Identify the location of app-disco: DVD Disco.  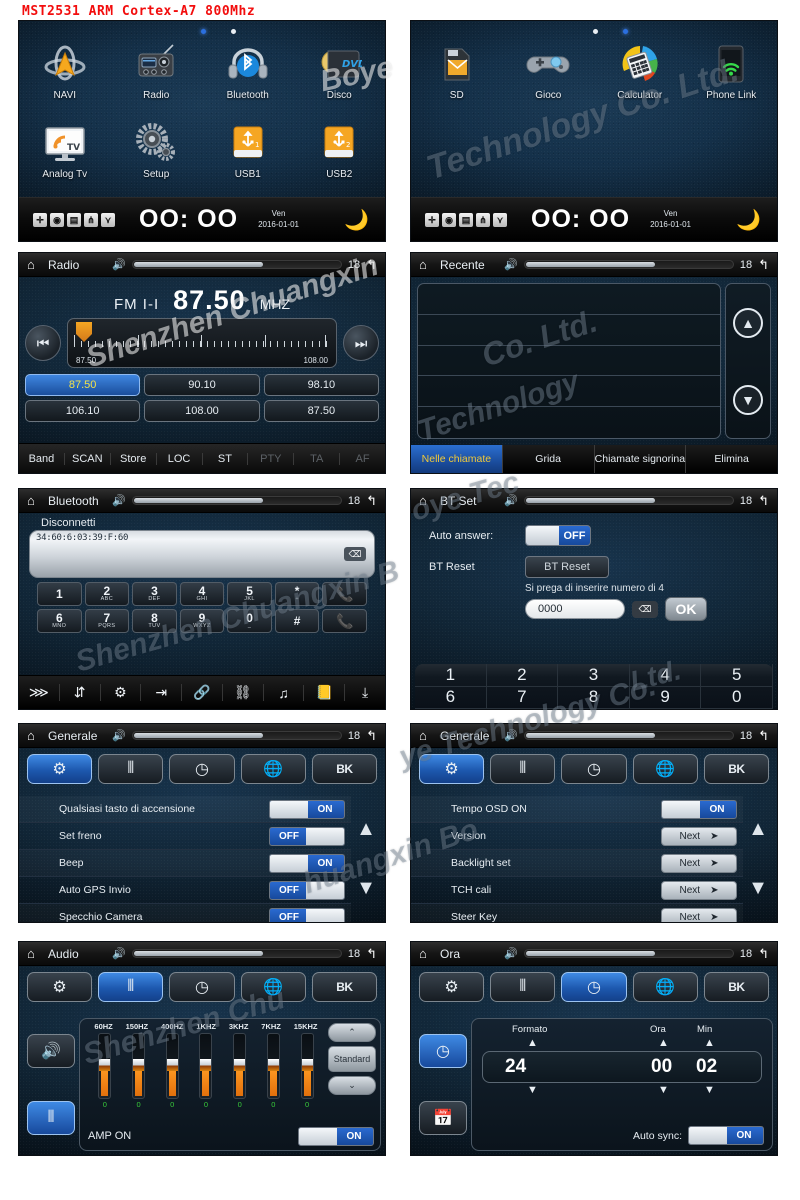
(340, 69).